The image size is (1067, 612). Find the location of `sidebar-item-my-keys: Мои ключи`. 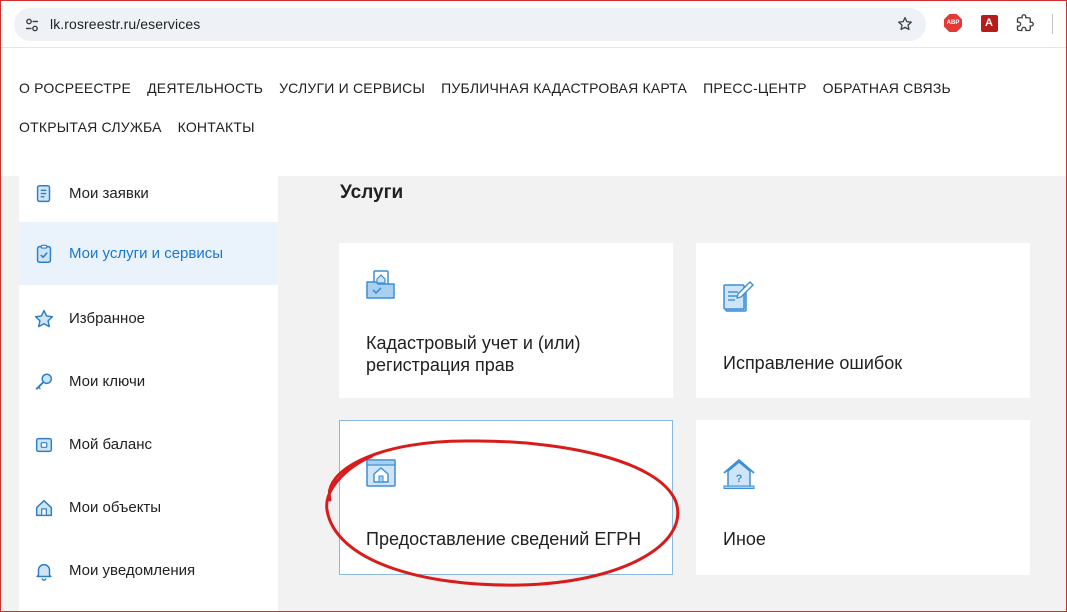

sidebar-item-my-keys: Мои ключи is located at coordinates (148, 381).